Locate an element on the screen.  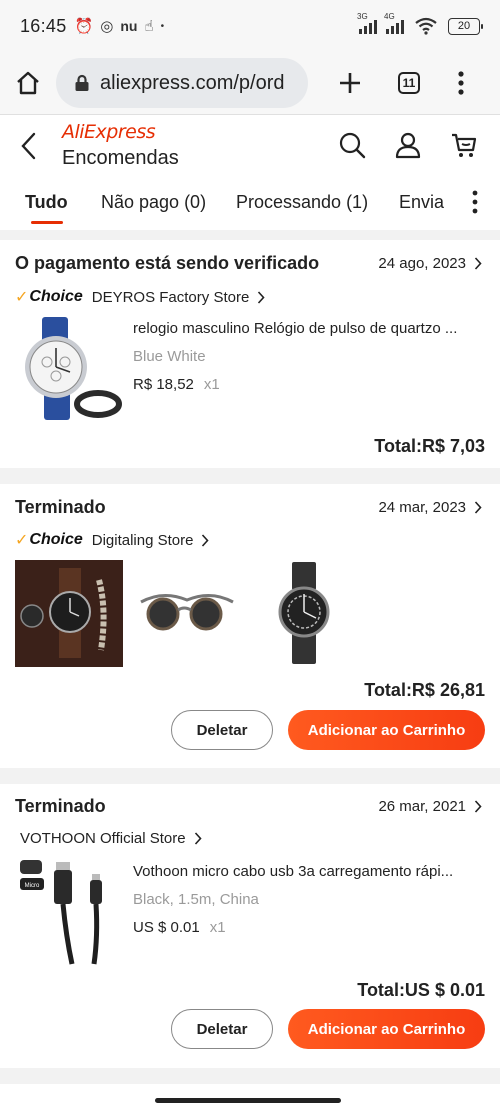
tabs-more-button is located at coordinates (475, 204).